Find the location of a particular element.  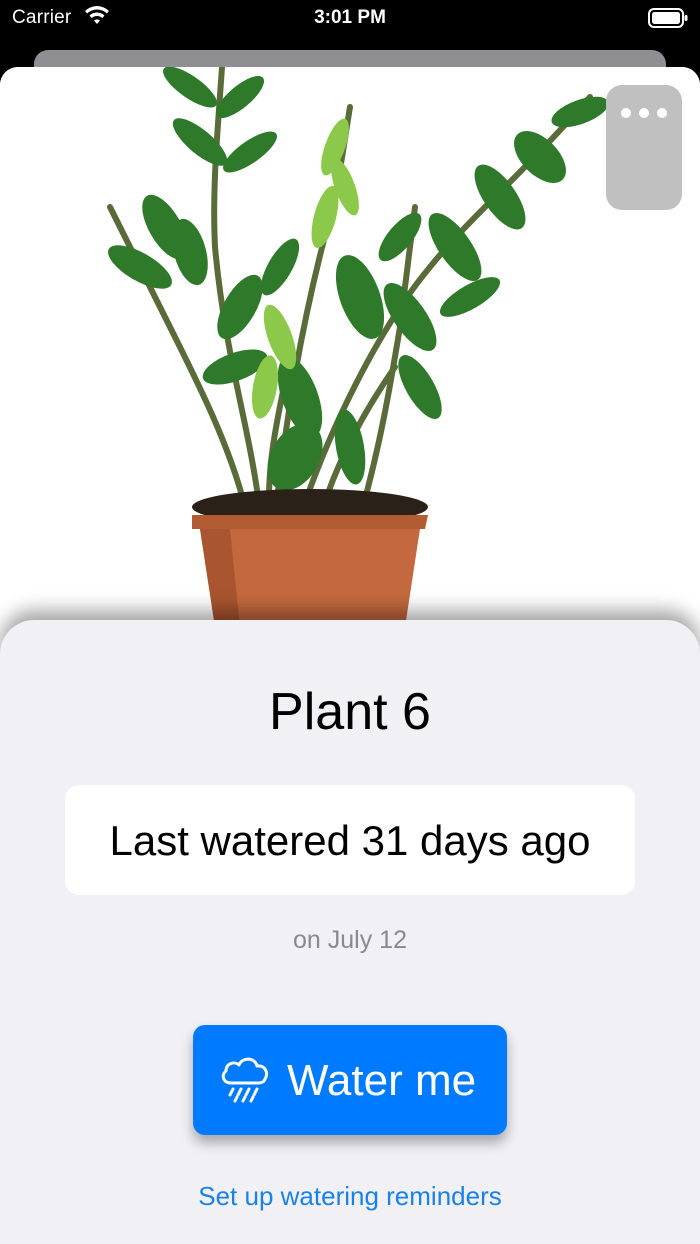

ellipsis-icon is located at coordinates (644, 111).